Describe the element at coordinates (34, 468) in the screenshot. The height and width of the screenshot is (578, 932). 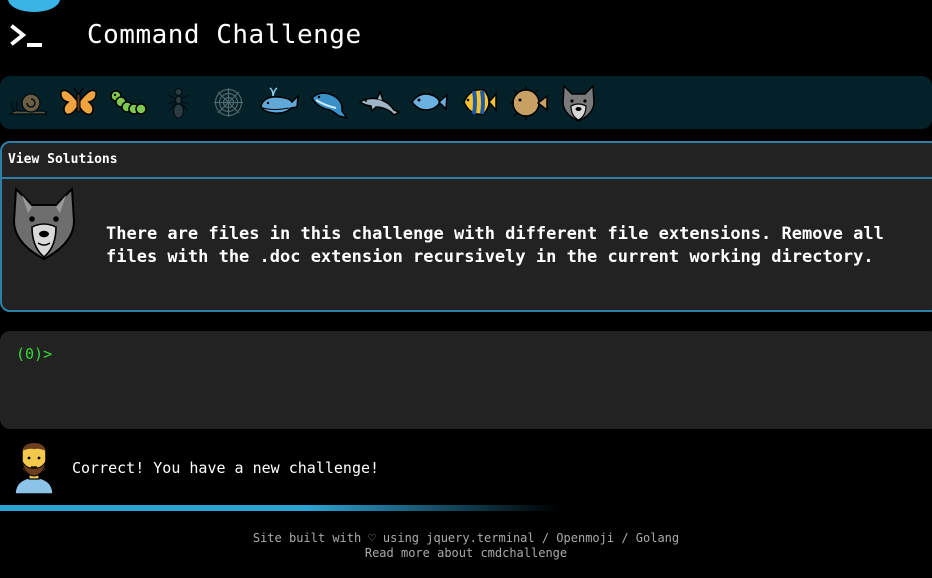
I see `man-beard-icon` at that location.